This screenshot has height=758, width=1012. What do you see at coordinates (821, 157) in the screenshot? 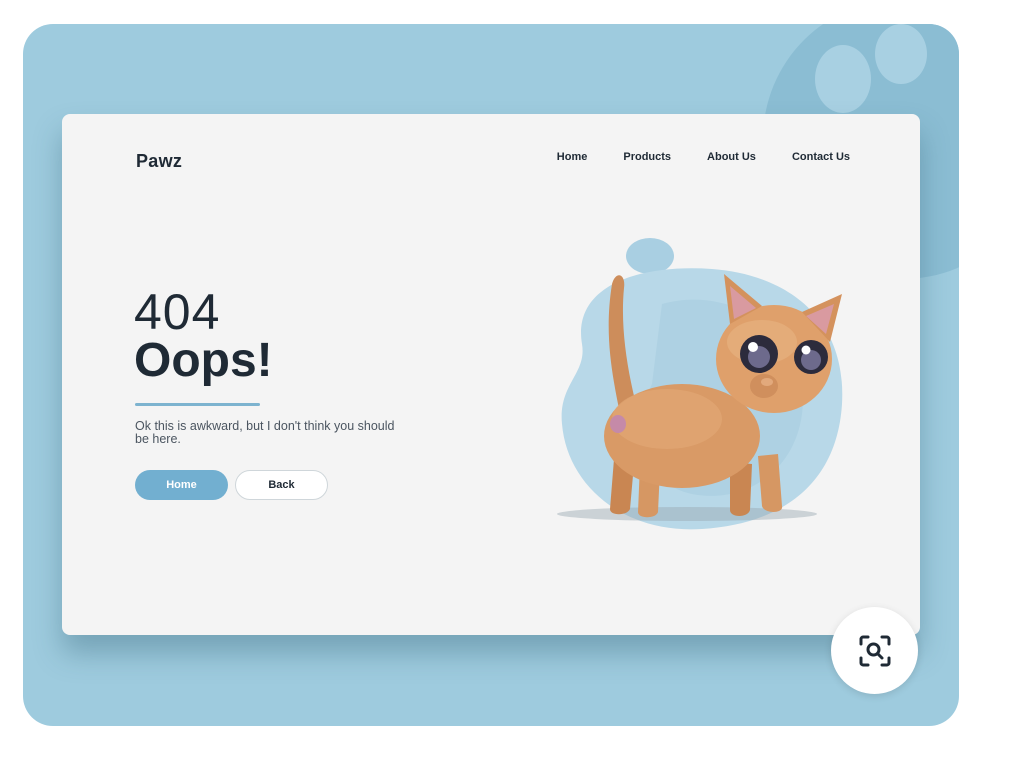
I see `nav-contact-link: Contact Us` at bounding box center [821, 157].